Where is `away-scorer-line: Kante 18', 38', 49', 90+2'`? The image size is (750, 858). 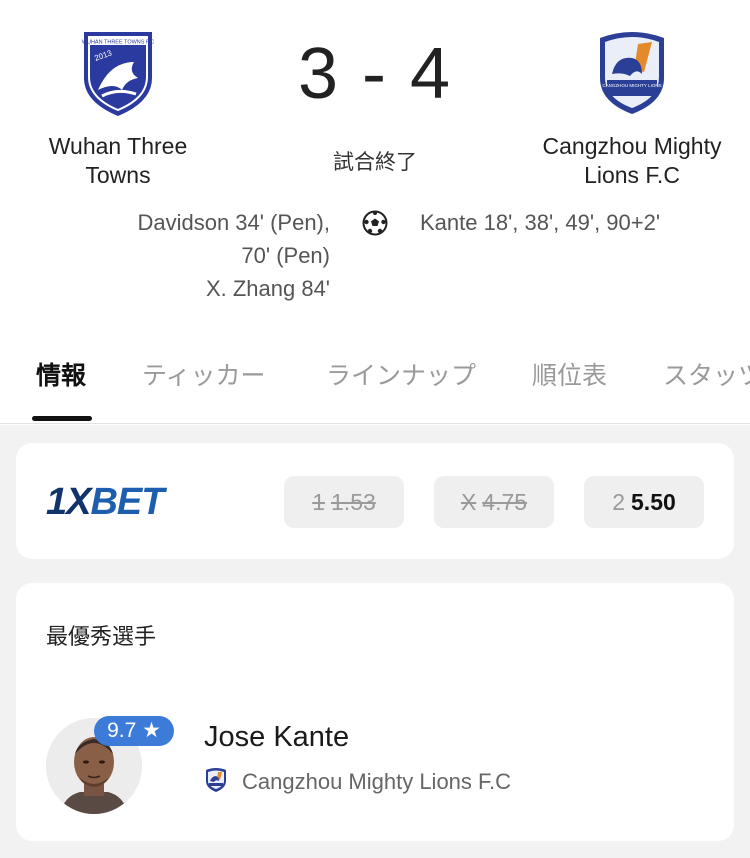
away-scorer-line: Kante 18', 38', 49', 90+2' is located at coordinates (540, 222).